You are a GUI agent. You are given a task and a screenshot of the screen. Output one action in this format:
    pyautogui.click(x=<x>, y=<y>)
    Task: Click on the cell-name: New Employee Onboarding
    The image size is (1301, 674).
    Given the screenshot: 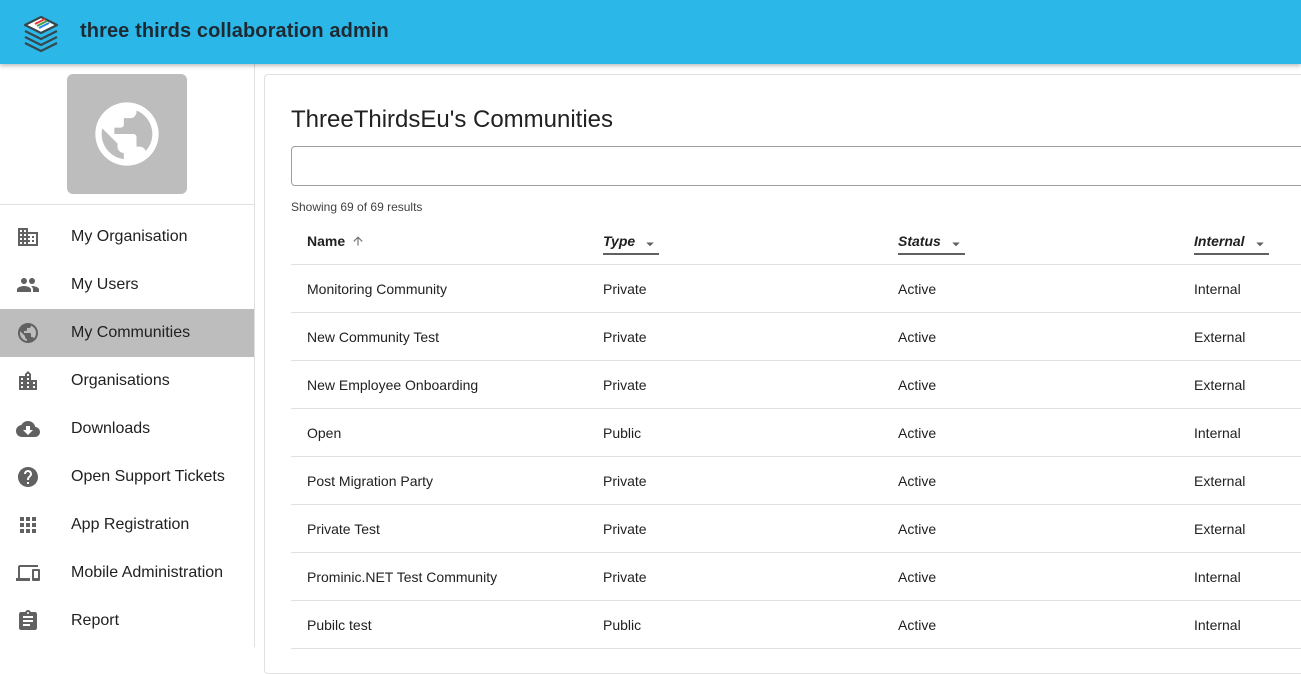 What is the action you would take?
    pyautogui.click(x=393, y=385)
    